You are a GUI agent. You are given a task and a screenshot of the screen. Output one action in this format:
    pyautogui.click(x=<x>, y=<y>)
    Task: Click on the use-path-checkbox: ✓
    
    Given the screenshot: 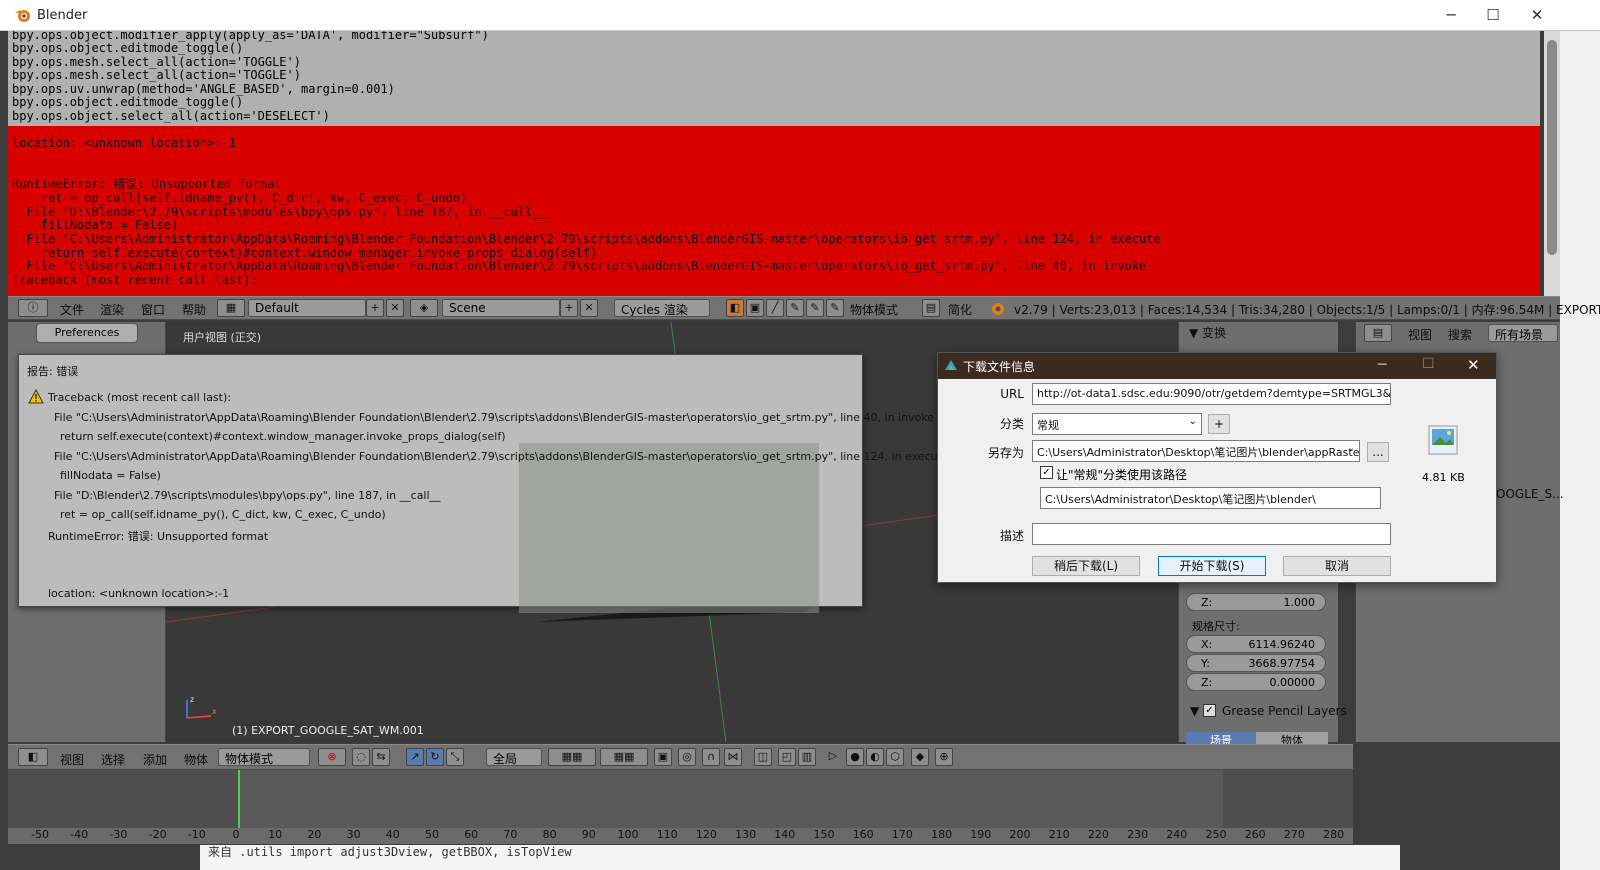 What is the action you would take?
    pyautogui.click(x=1046, y=472)
    